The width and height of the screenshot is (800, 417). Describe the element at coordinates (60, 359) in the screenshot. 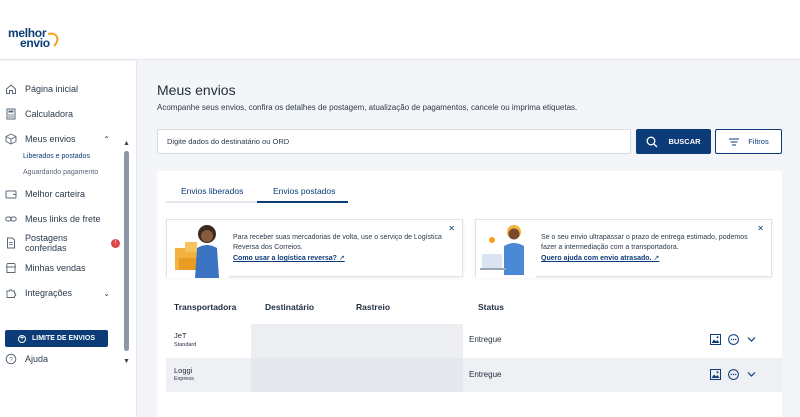

I see `sidebar-item-ajuda: ? Ajuda` at that location.